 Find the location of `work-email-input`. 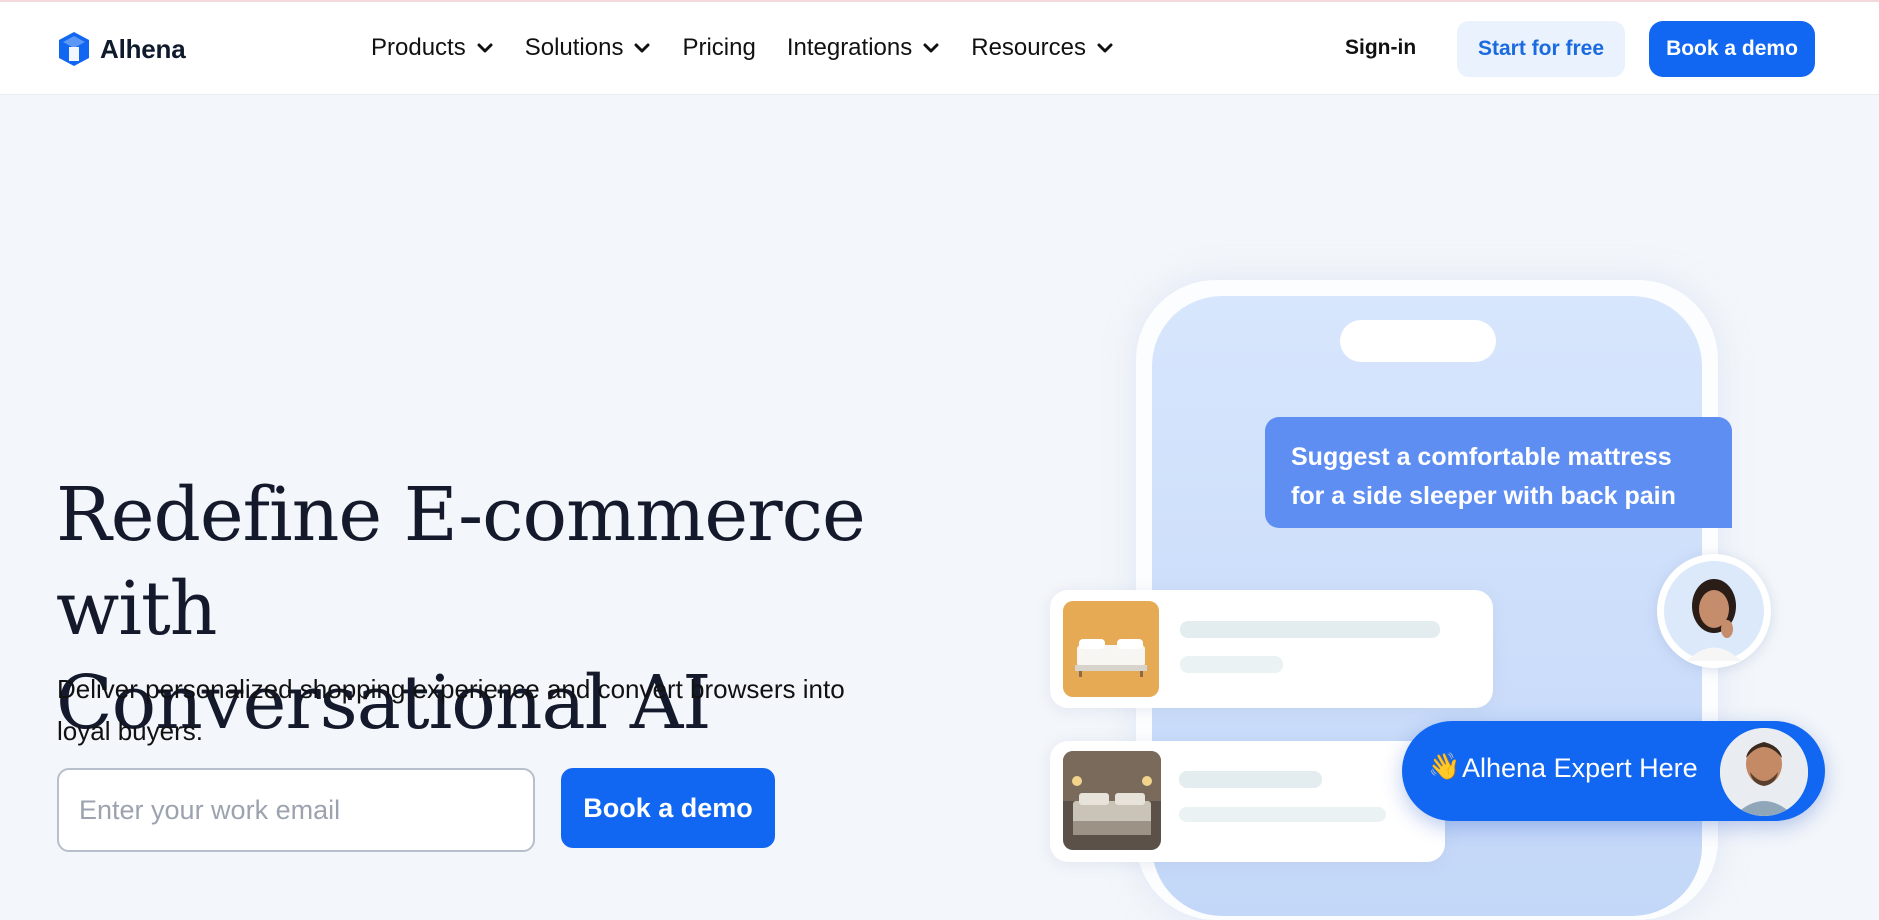

work-email-input is located at coordinates (296, 810).